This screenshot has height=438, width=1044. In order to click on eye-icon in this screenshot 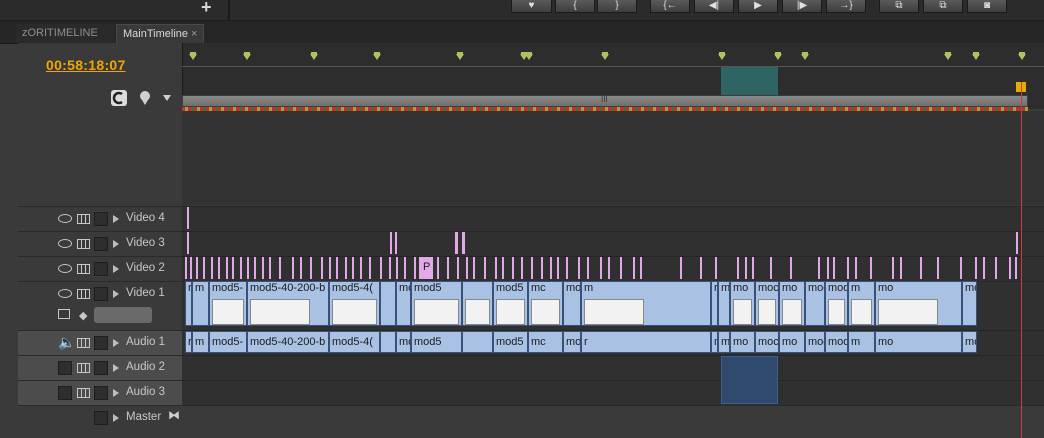, I will do `click(65, 293)`.